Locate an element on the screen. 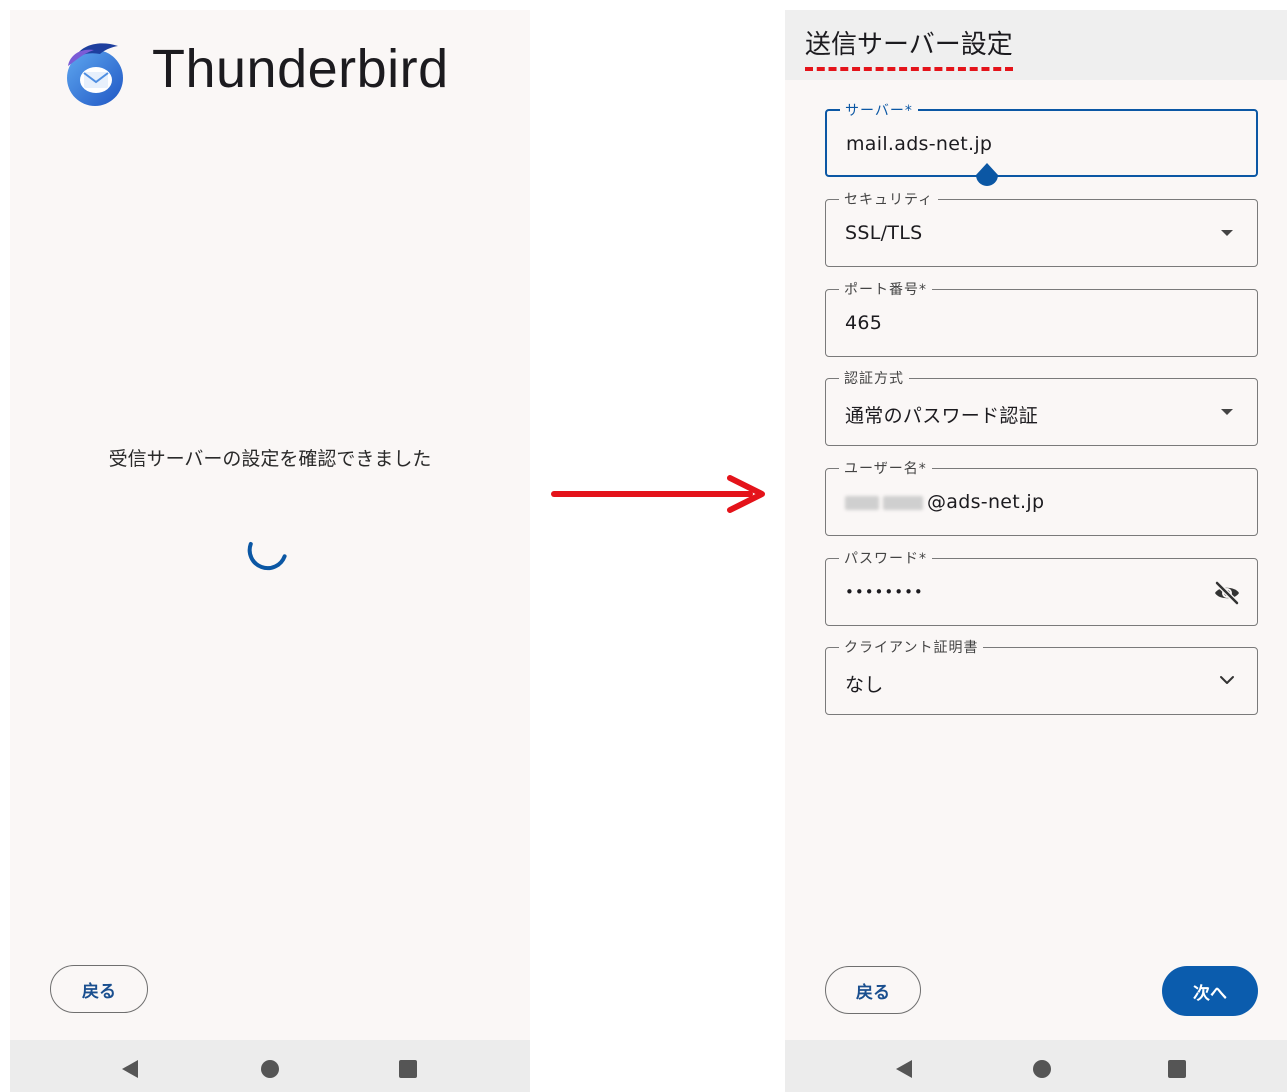  loading-spinner-icon is located at coordinates (267, 556).